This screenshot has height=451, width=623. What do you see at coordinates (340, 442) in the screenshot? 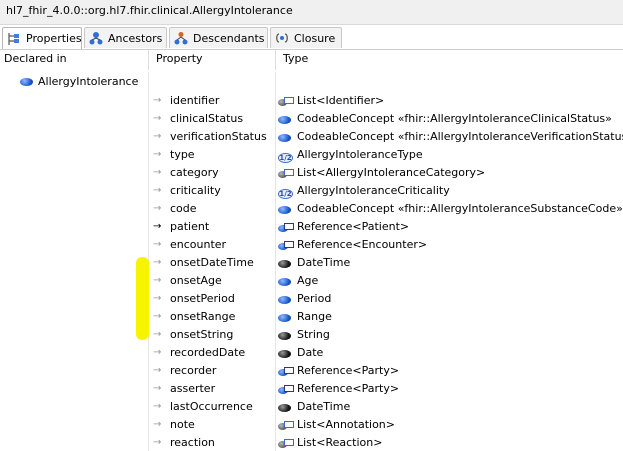
I see `property-type: List<Reaction>` at bounding box center [340, 442].